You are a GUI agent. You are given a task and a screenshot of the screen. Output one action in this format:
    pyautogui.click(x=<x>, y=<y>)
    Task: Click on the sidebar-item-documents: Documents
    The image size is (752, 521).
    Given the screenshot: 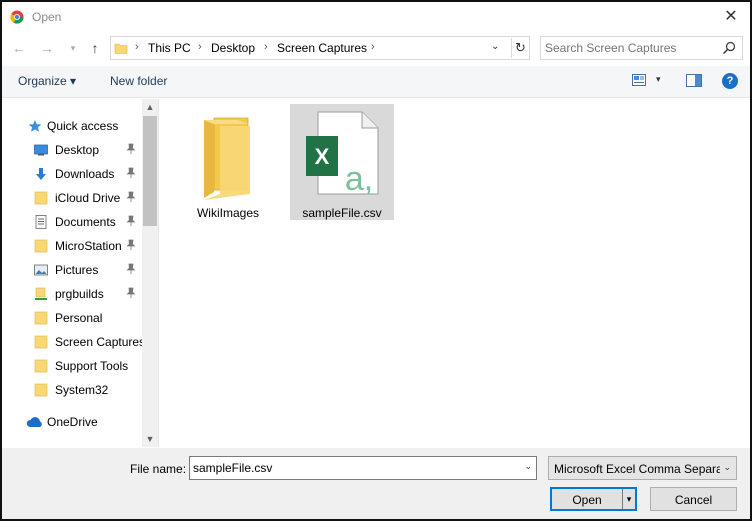 What is the action you would take?
    pyautogui.click(x=72, y=222)
    